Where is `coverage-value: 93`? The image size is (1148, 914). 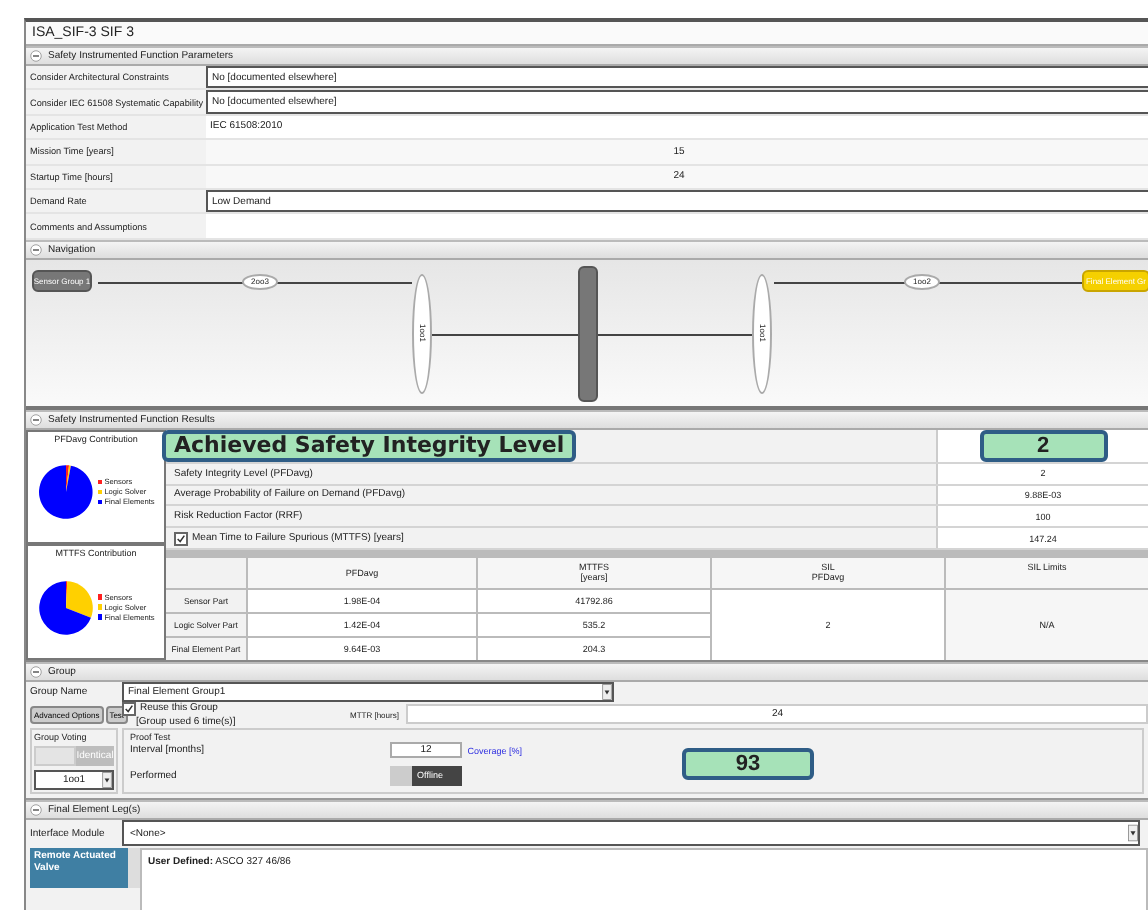
coverage-value: 93 is located at coordinates (748, 764).